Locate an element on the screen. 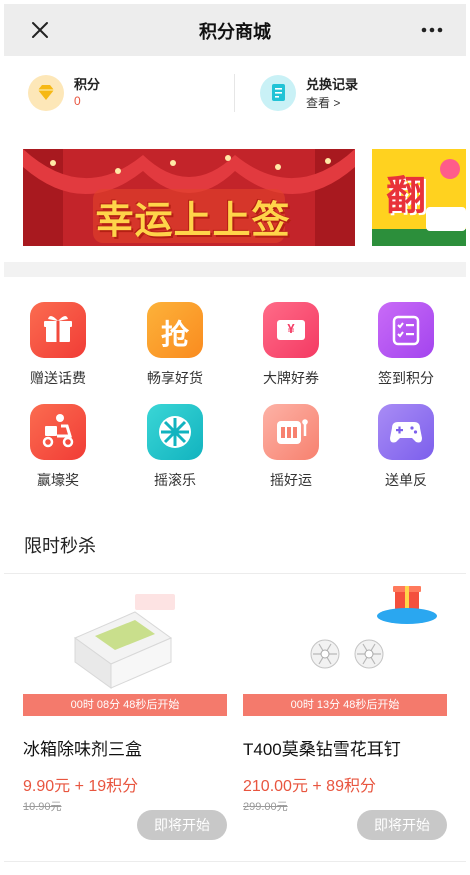  grid-label: 赢壕奖 is located at coordinates (58, 480).